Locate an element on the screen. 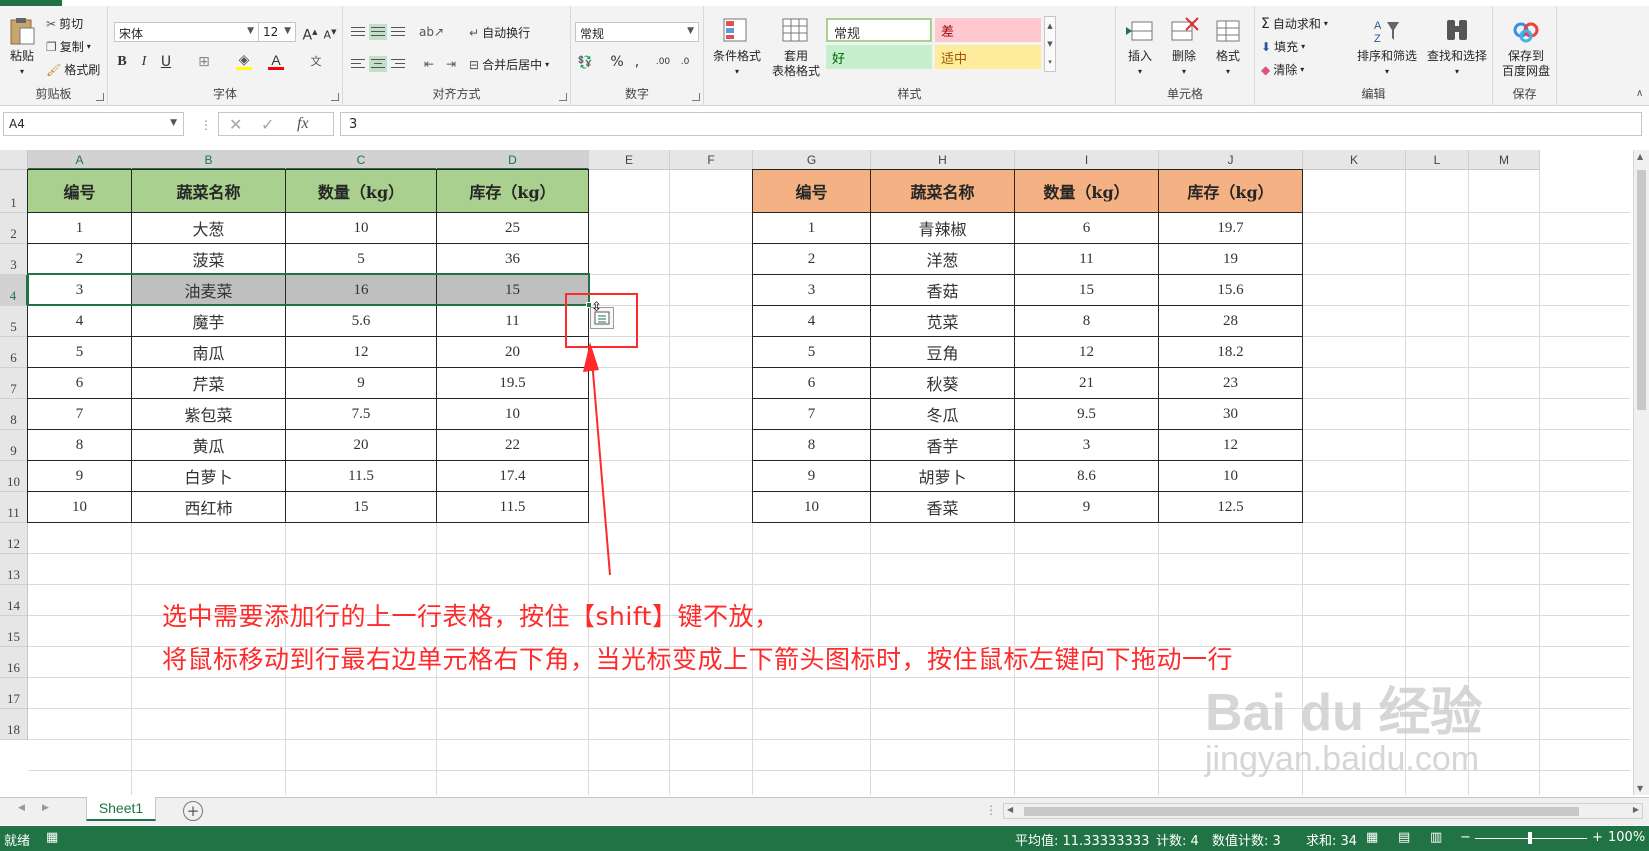  table-cell: 19.5 is located at coordinates (513, 383).